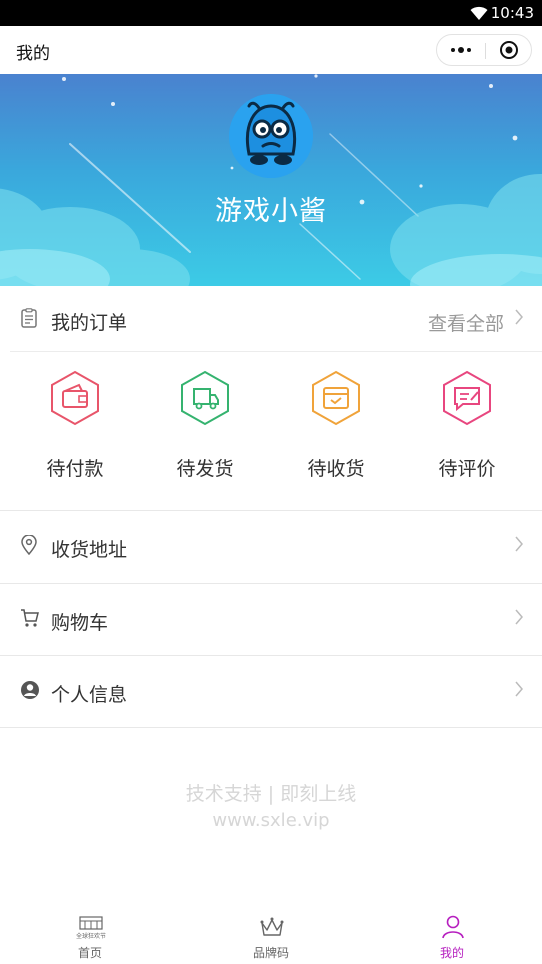 The height and width of the screenshot is (964, 542). What do you see at coordinates (453, 927) in the screenshot?
I see `person-icon` at bounding box center [453, 927].